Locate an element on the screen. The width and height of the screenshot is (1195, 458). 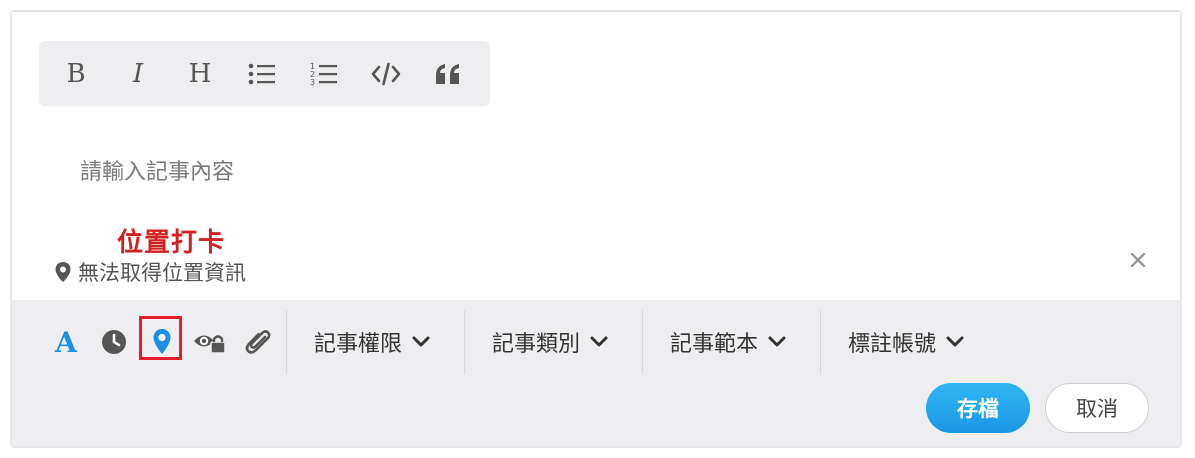
code-icon is located at coordinates (386, 73).